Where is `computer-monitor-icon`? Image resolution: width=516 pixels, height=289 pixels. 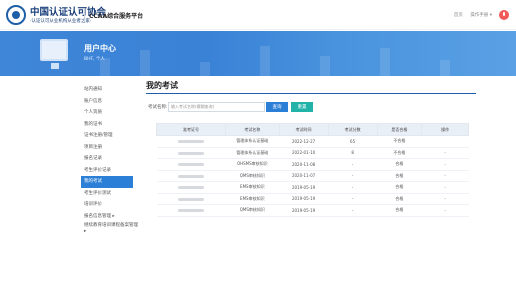
computer-monitor-icon is located at coordinates (54, 54).